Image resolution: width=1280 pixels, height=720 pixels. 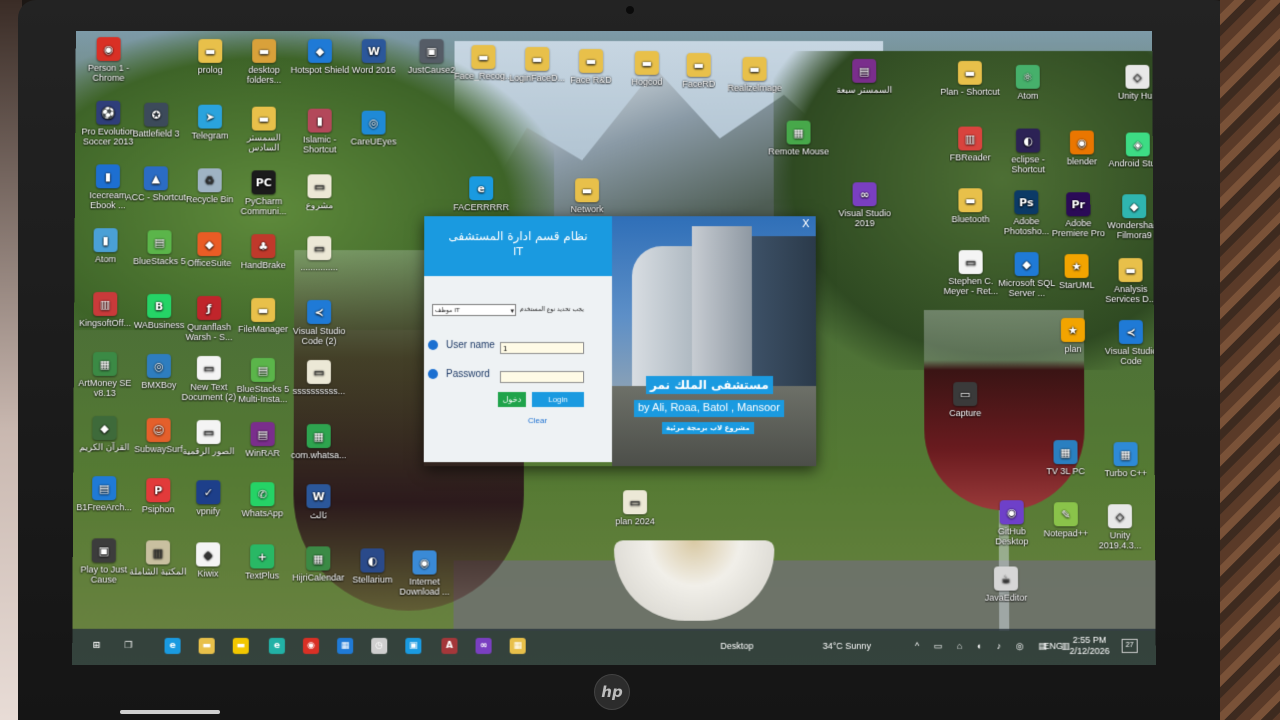 What do you see at coordinates (318, 564) in the screenshot?
I see `desktop-icon: ▦ HijriCalendar` at bounding box center [318, 564].